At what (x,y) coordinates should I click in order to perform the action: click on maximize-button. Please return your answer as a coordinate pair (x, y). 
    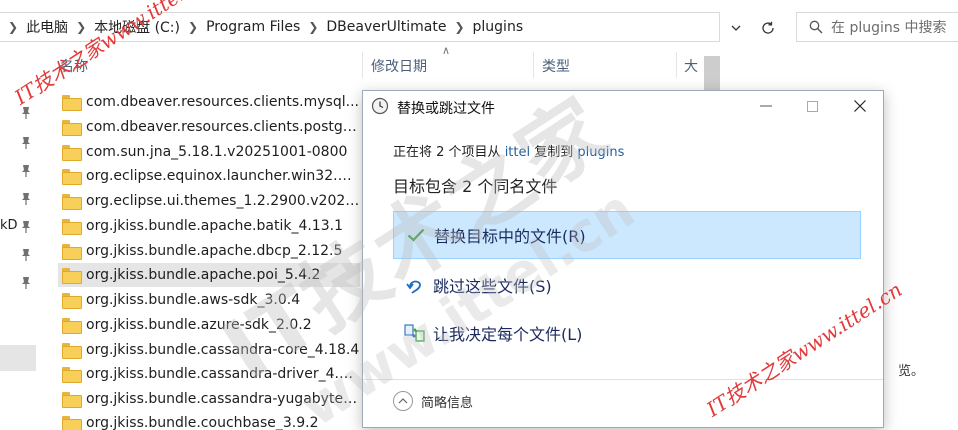
    Looking at the image, I should click on (812, 106).